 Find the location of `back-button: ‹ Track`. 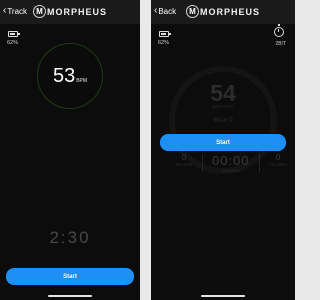

back-button: ‹ Track is located at coordinates (15, 11).